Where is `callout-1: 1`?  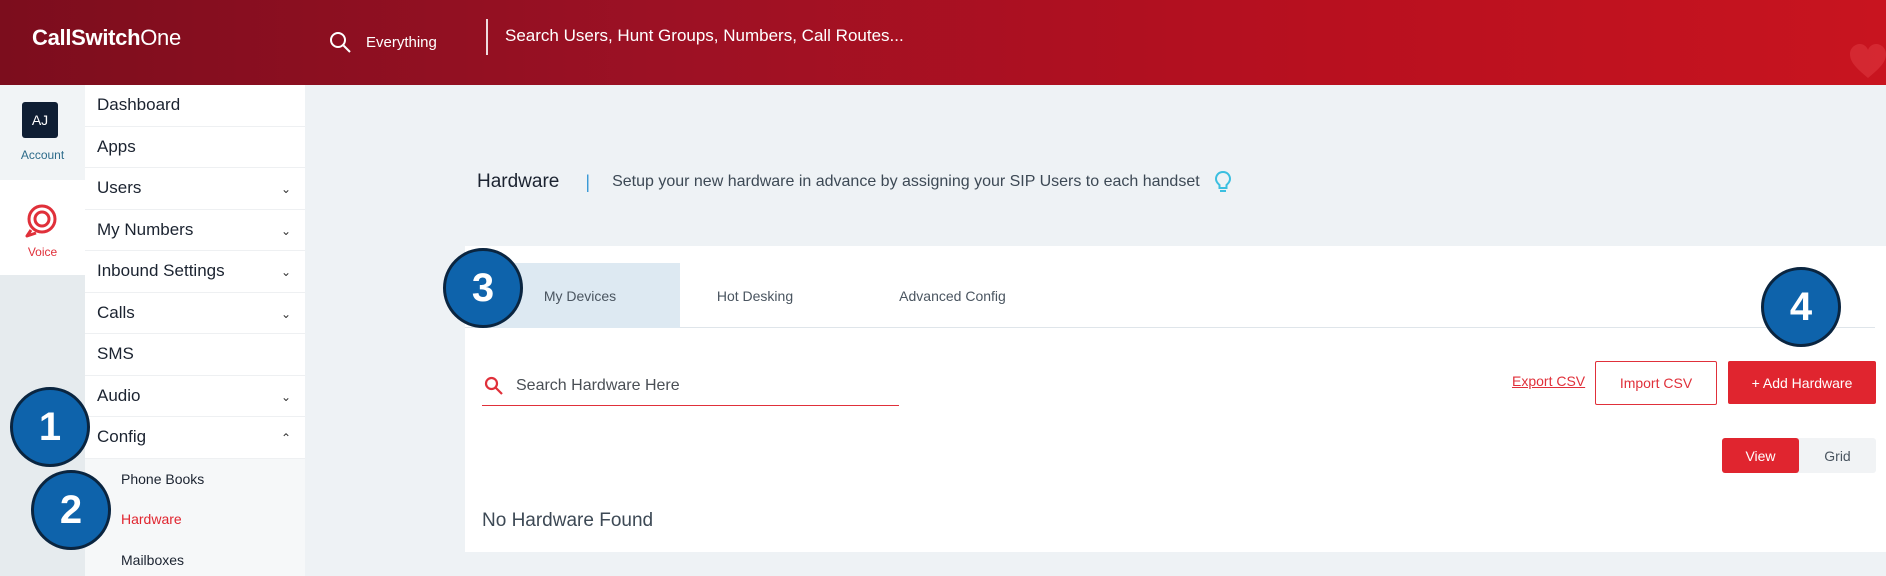 callout-1: 1 is located at coordinates (50, 427).